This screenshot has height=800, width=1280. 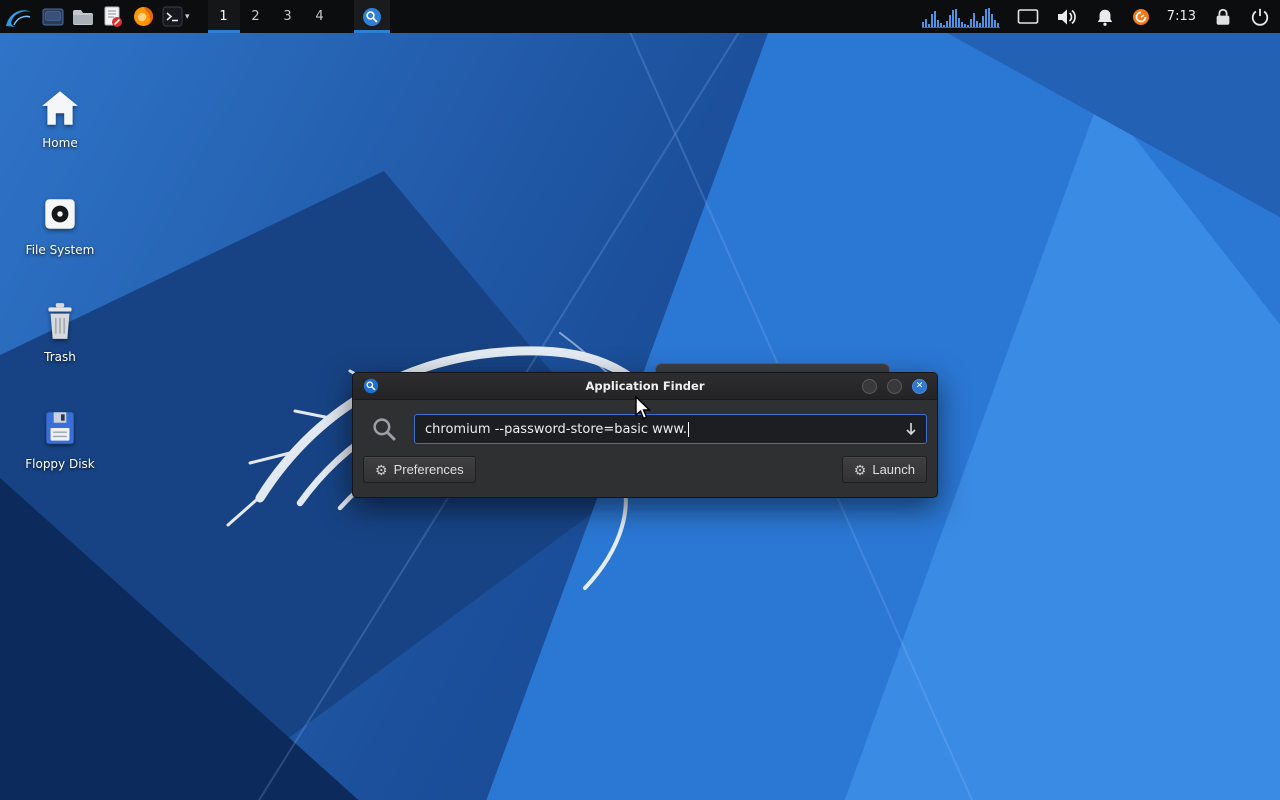 What do you see at coordinates (187, 17) in the screenshot?
I see `terminal-menu-arrow: ▾` at bounding box center [187, 17].